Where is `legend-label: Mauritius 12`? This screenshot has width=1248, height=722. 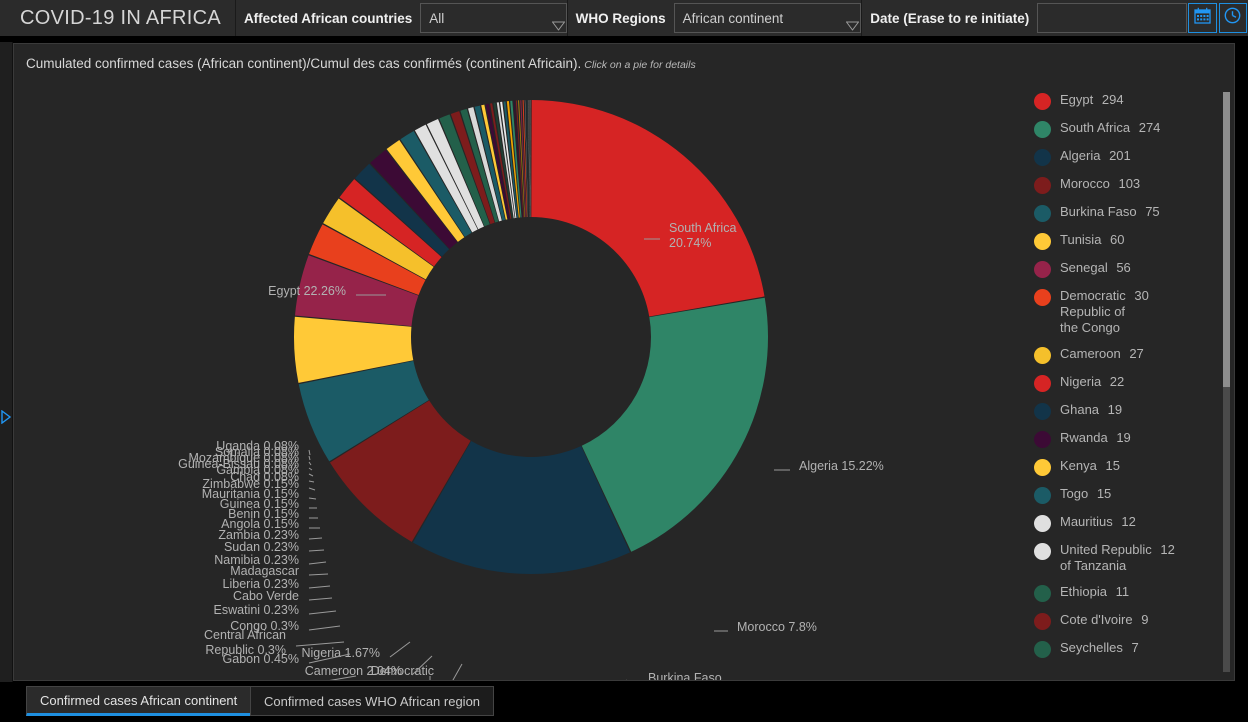 legend-label: Mauritius 12 is located at coordinates (1098, 521).